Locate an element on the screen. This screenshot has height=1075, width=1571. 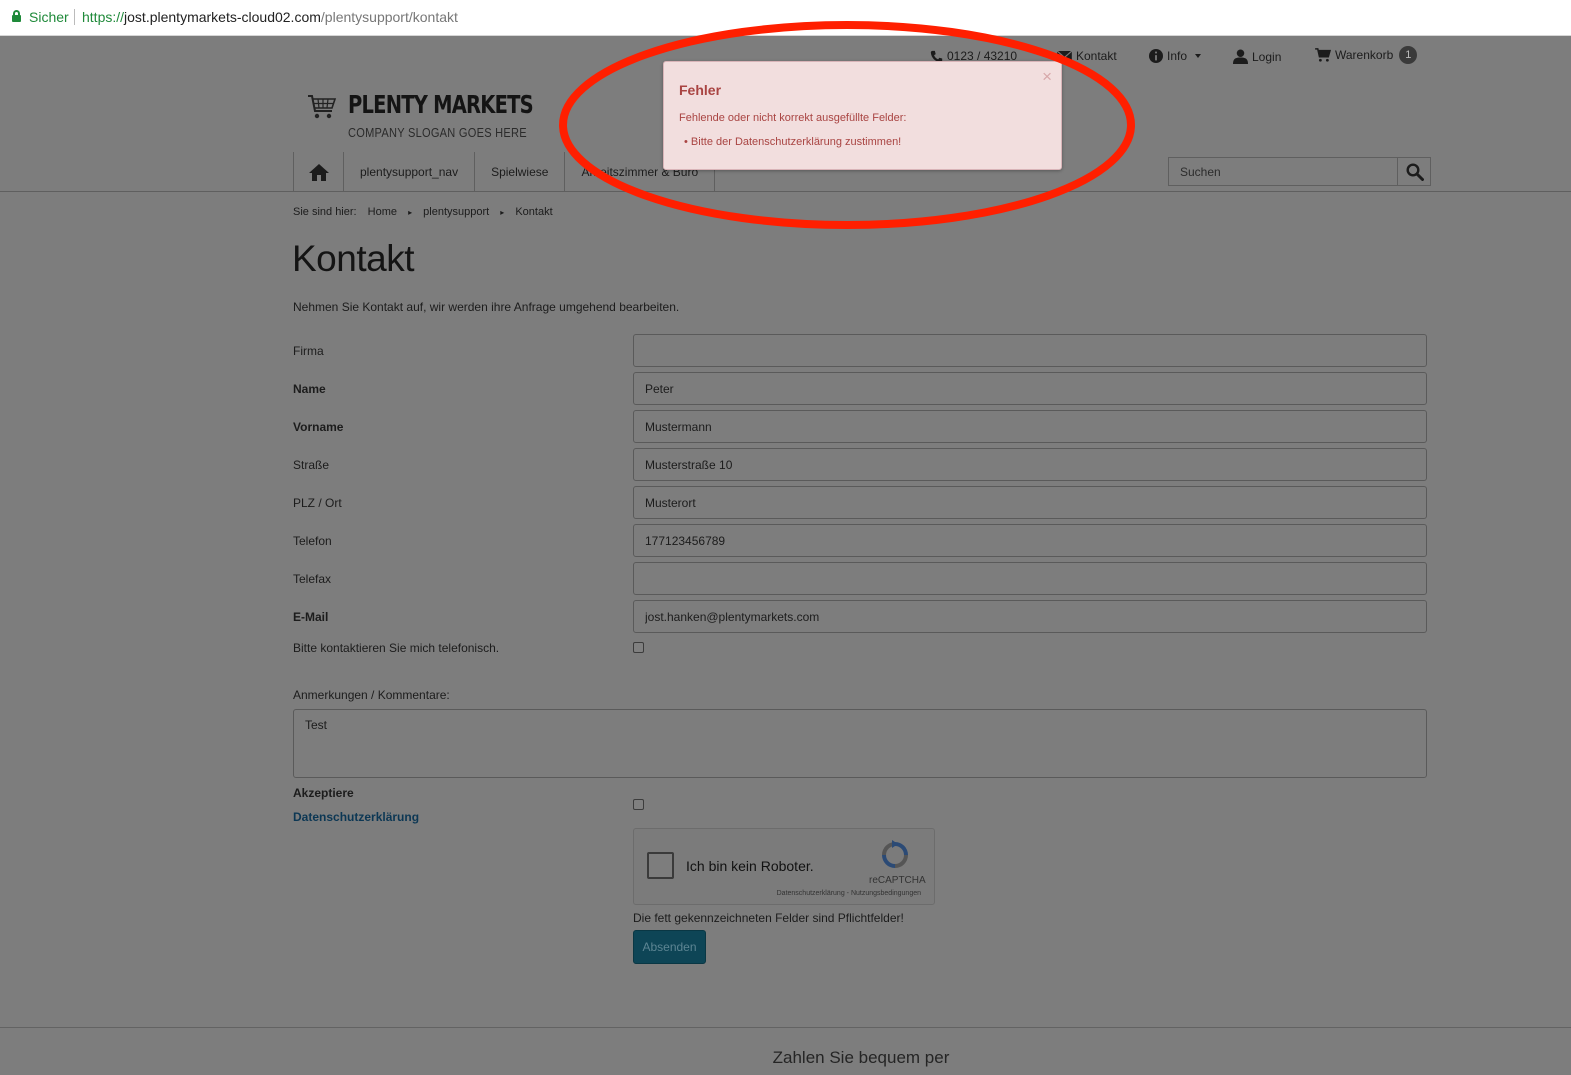
login-link: Login is located at coordinates (1257, 56).